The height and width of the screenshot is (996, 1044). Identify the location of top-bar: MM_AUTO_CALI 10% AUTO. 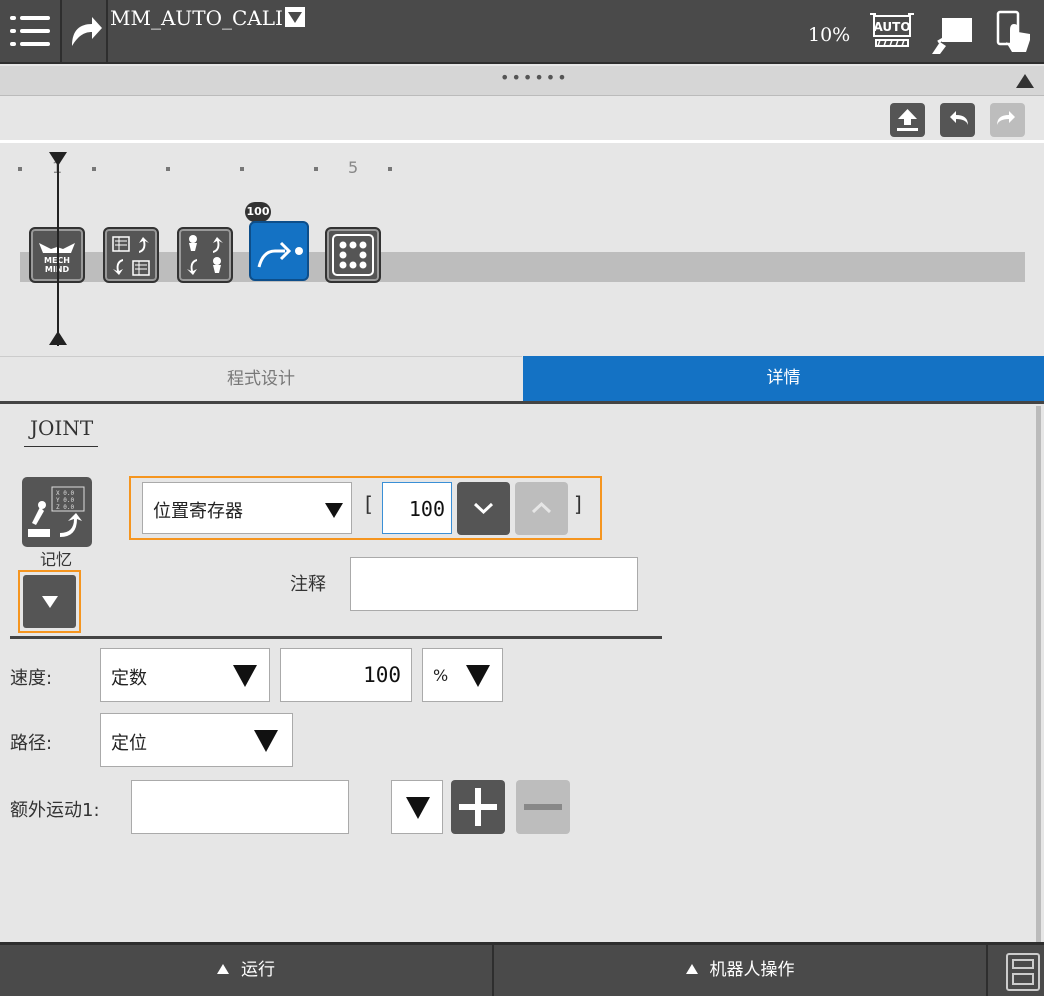
(522, 32).